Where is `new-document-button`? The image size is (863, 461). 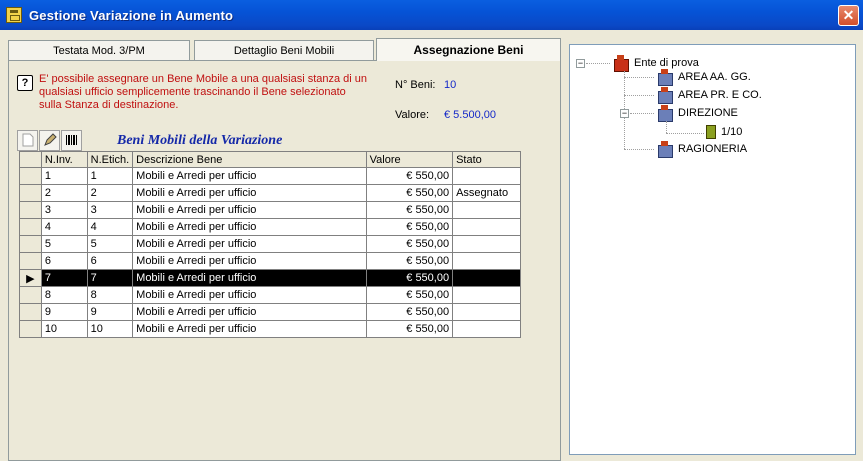
new-document-button is located at coordinates (27, 140).